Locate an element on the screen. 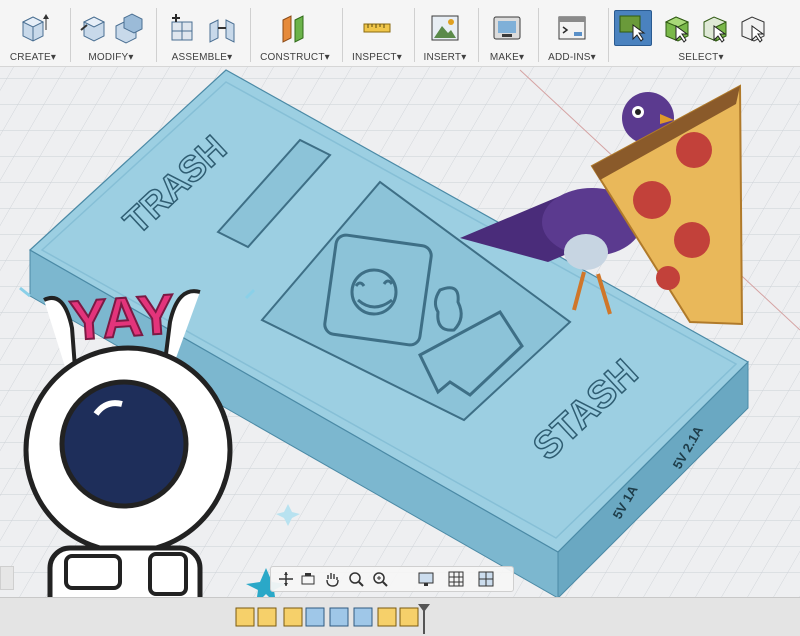 Image resolution: width=800 pixels, height=636 pixels. look-at-icon is located at coordinates (308, 579).